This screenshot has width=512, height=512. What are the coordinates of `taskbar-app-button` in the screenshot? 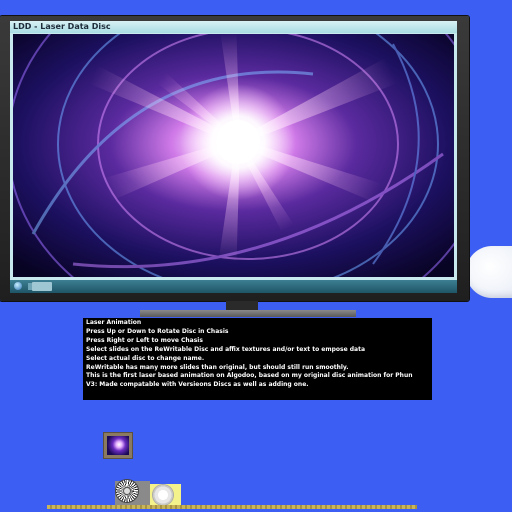 It's located at (42, 286).